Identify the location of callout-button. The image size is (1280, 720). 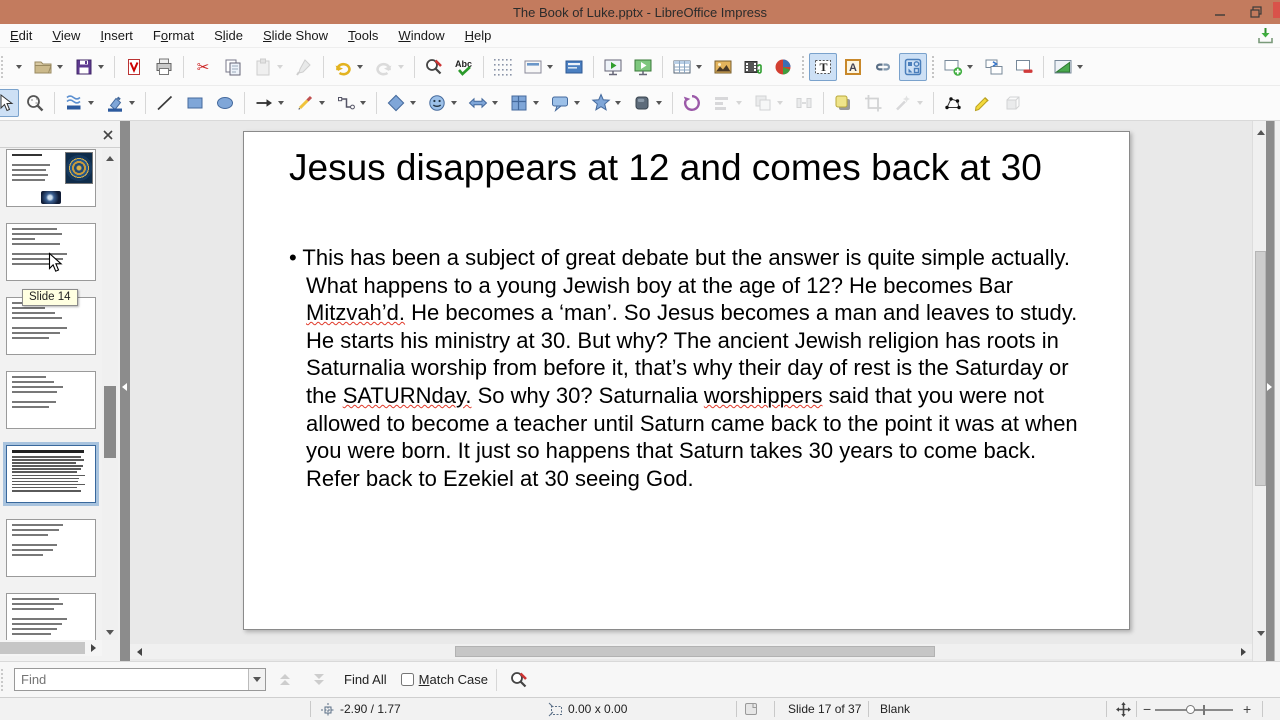
(565, 103).